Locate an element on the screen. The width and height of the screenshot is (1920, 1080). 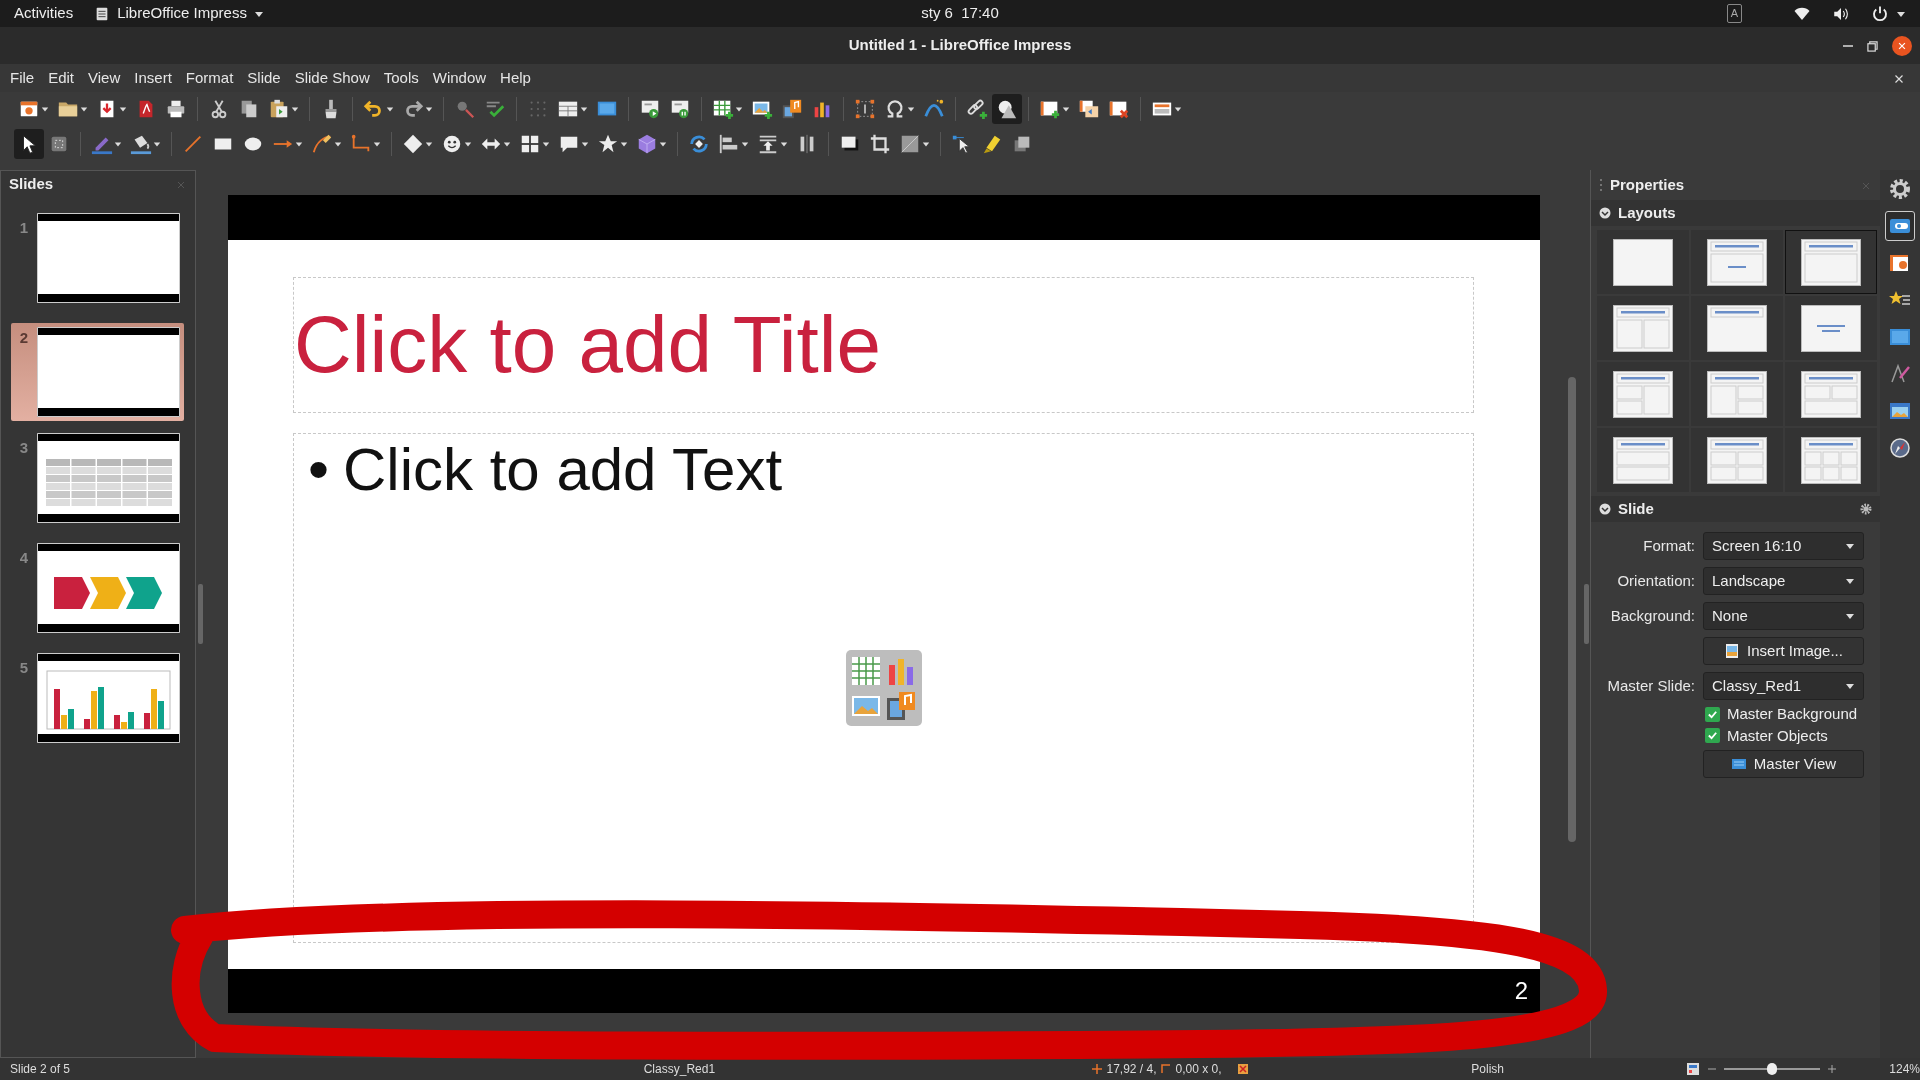
dropdown: None is located at coordinates (1783, 616).